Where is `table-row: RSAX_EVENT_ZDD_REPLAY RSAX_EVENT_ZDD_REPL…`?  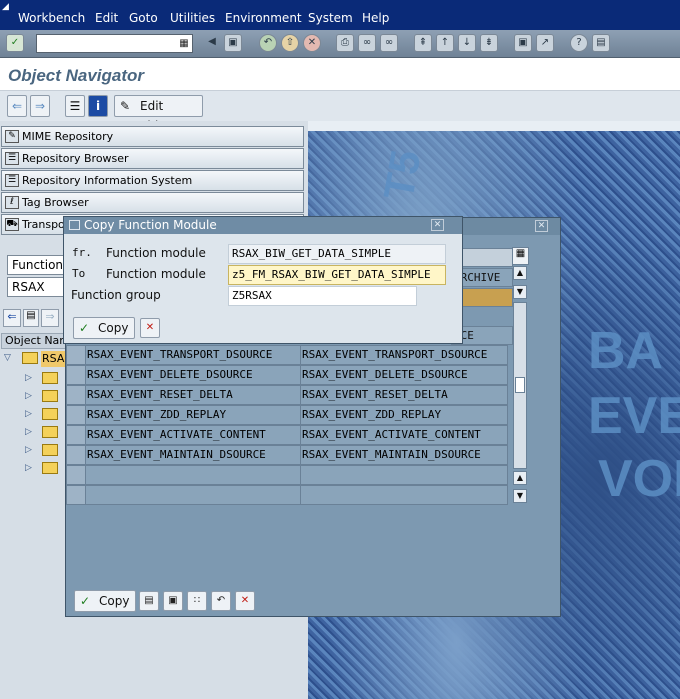 table-row: RSAX_EVENT_ZDD_REPLAY RSAX_EVENT_ZDD_REPL… is located at coordinates (287, 415).